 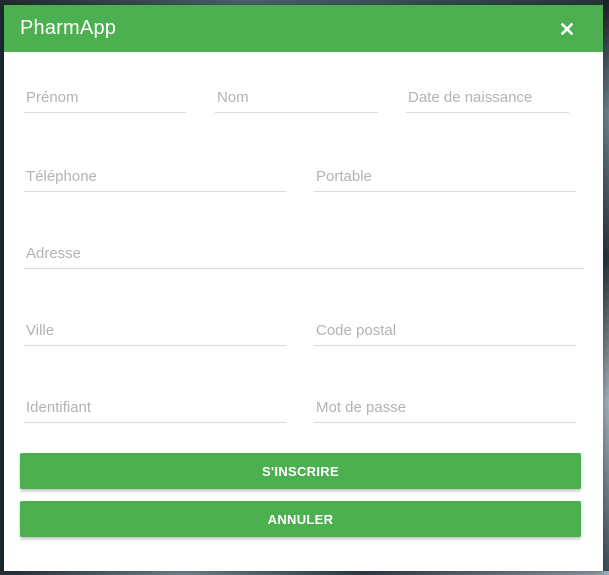 What do you see at coordinates (304, 573) in the screenshot?
I see `background-bottom-strip` at bounding box center [304, 573].